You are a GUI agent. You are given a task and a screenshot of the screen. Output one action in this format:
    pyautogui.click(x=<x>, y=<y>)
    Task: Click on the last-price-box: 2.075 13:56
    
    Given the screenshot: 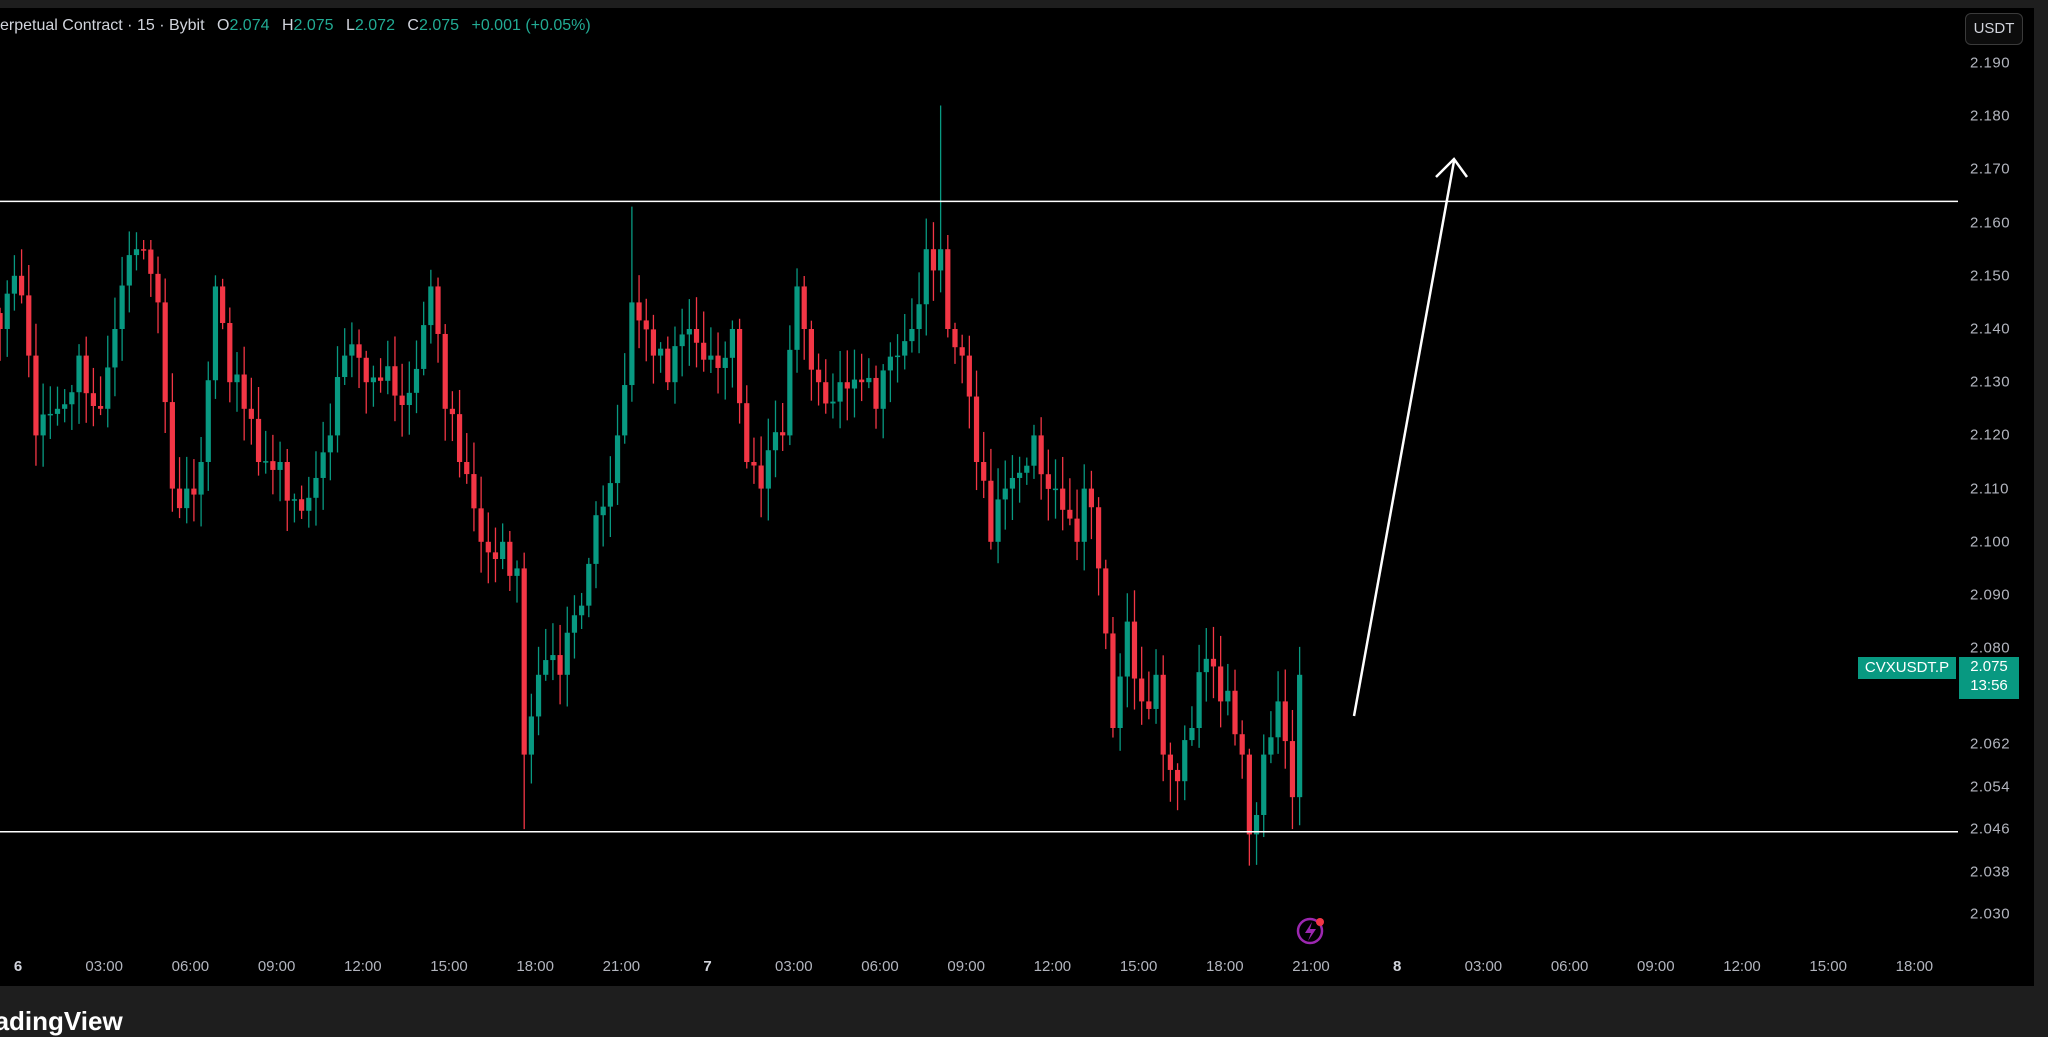 What is the action you would take?
    pyautogui.click(x=1989, y=678)
    